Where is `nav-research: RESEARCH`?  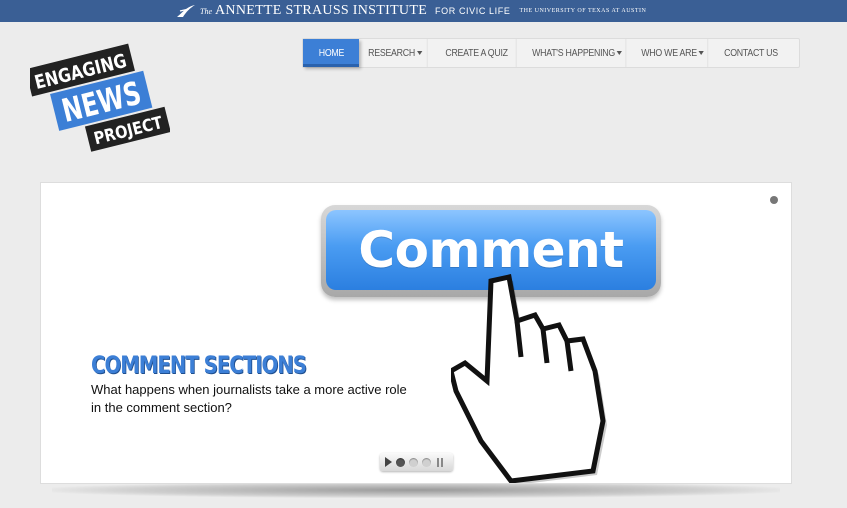
nav-research: RESEARCH is located at coordinates (395, 53).